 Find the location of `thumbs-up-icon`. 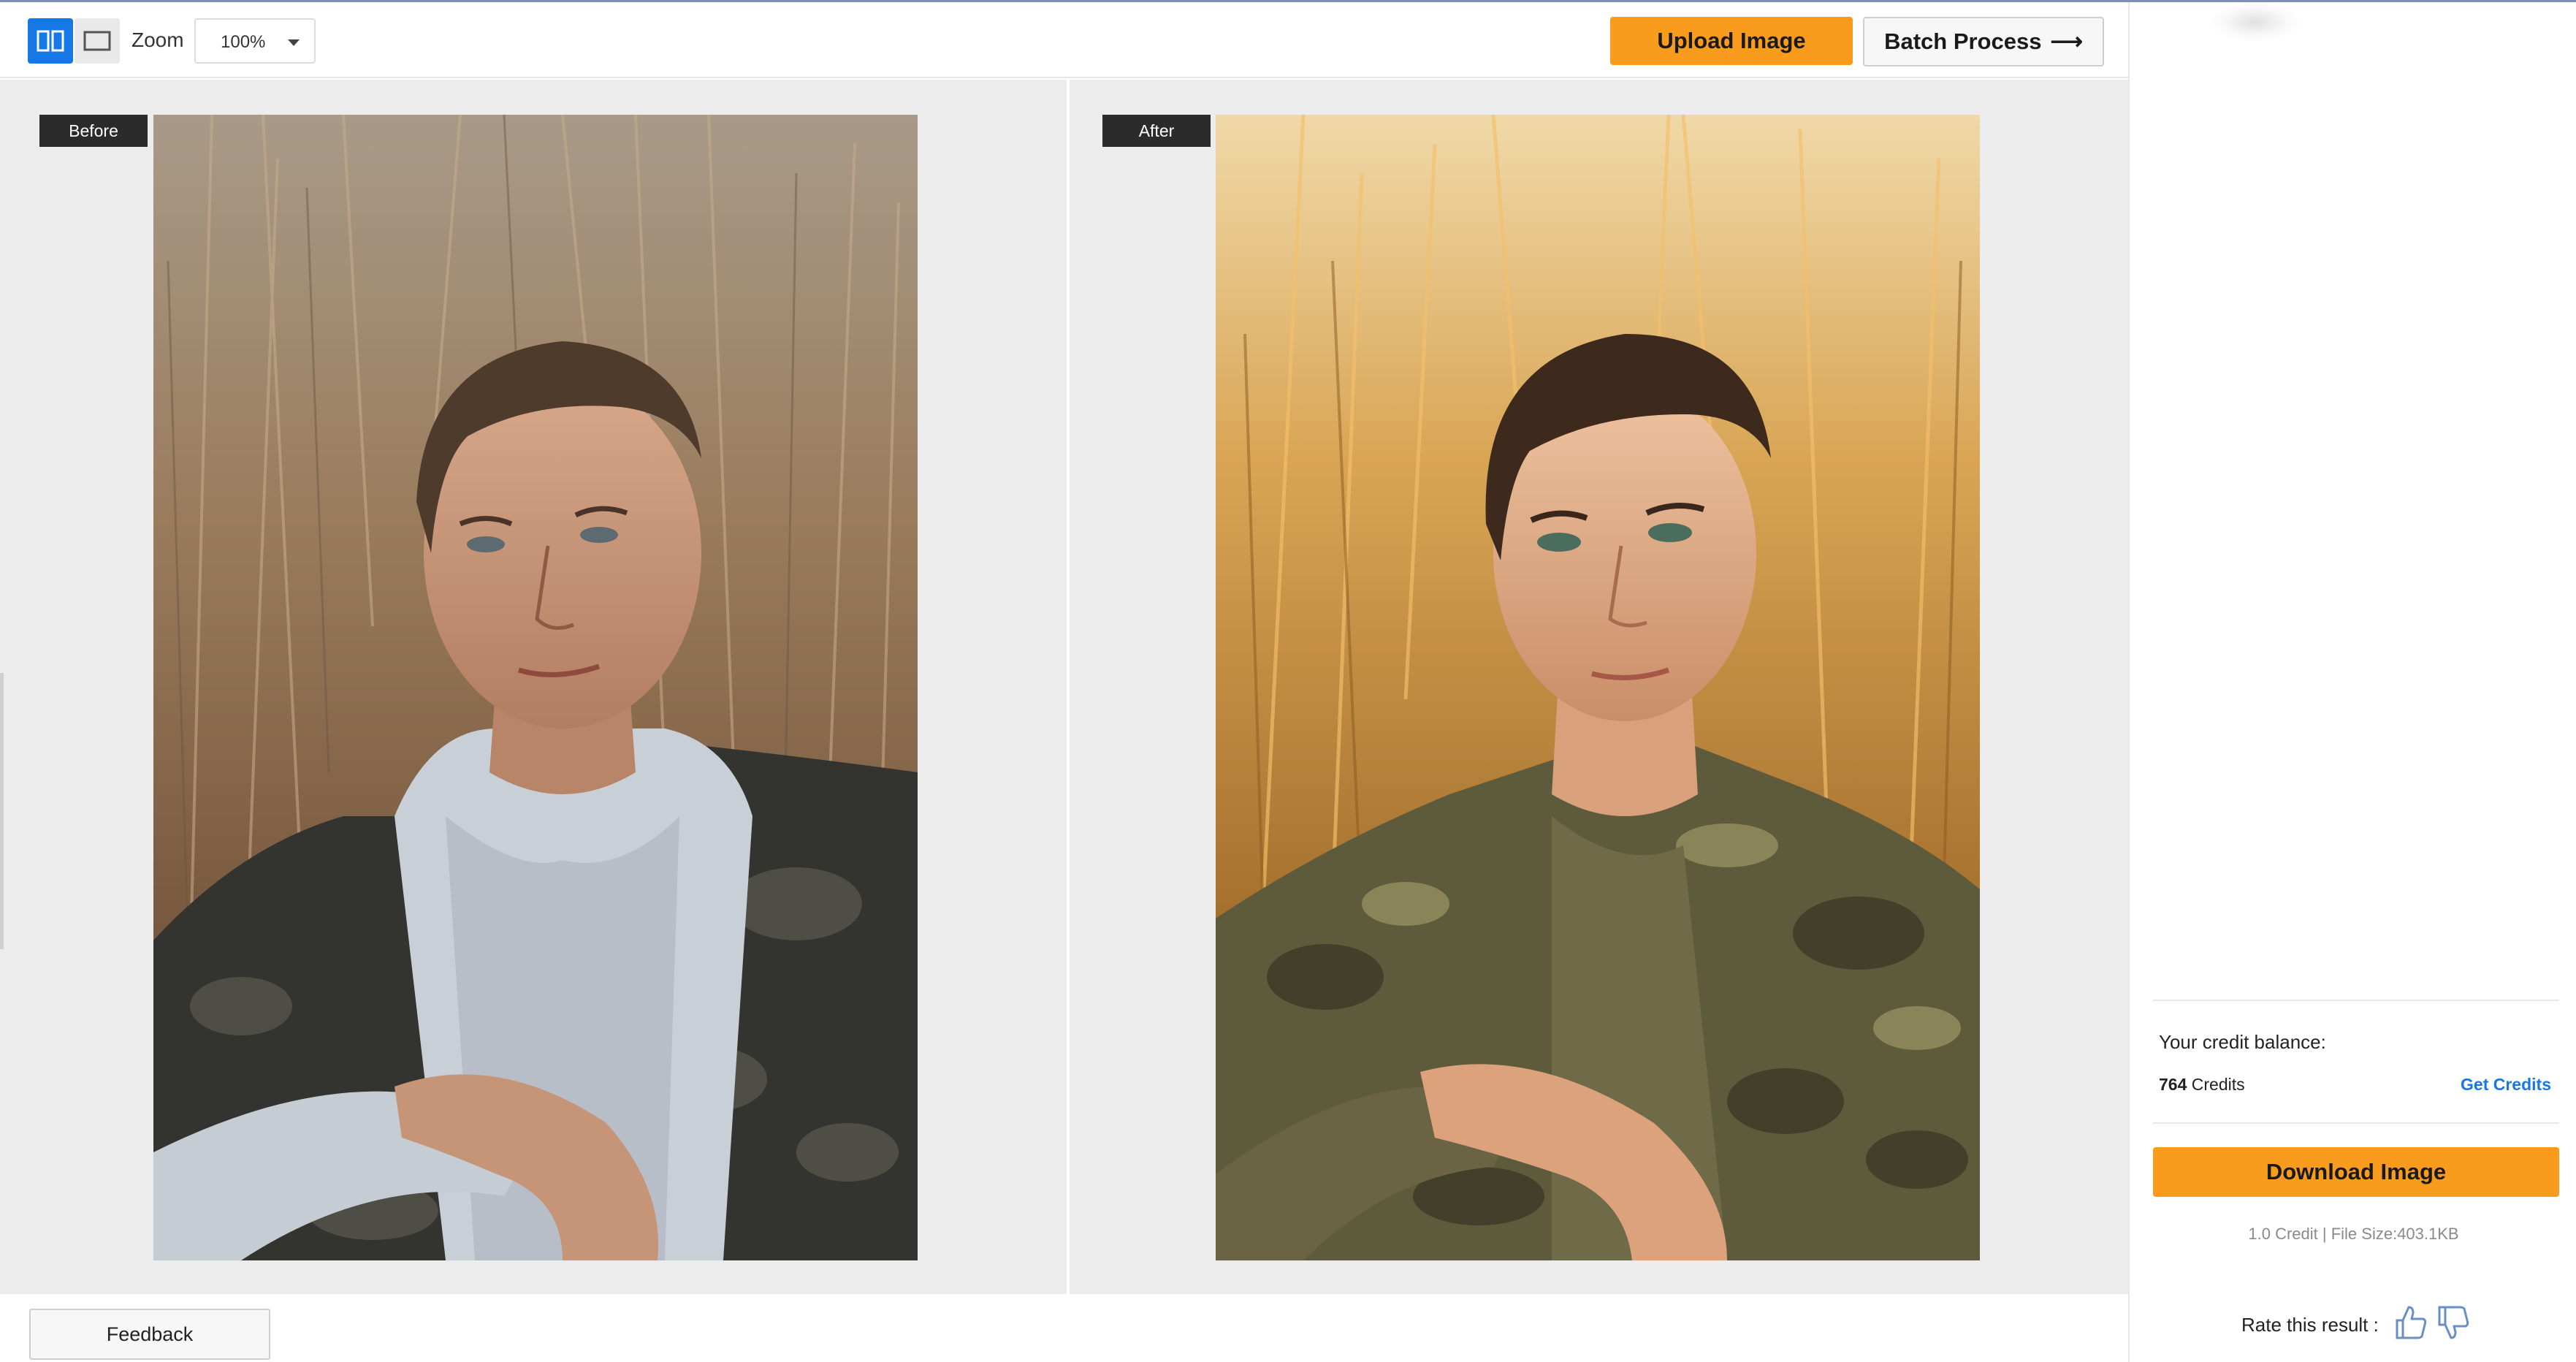

thumbs-up-icon is located at coordinates (2411, 1323).